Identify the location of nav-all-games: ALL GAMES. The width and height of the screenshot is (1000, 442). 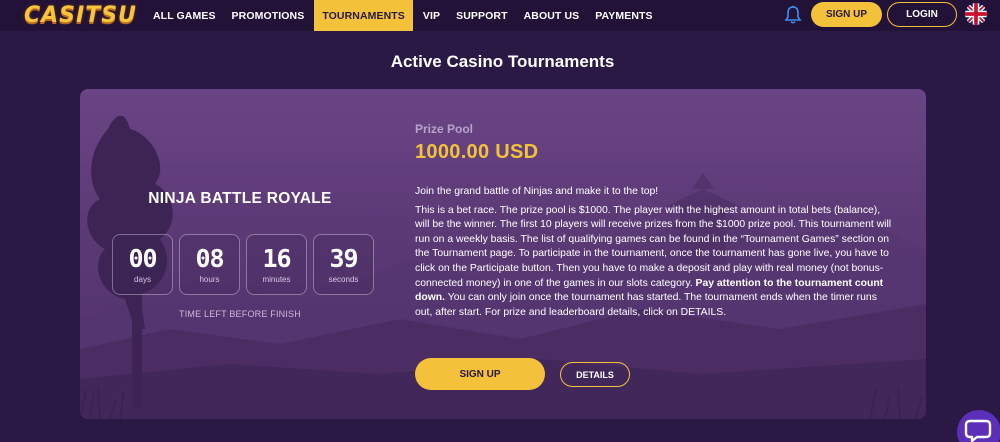
(184, 15).